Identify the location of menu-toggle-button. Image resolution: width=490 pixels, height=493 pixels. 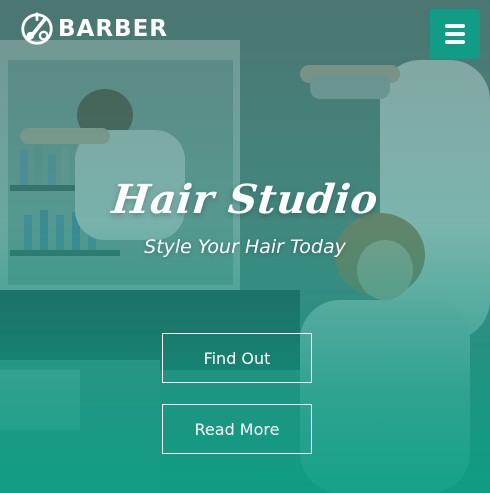
(455, 34).